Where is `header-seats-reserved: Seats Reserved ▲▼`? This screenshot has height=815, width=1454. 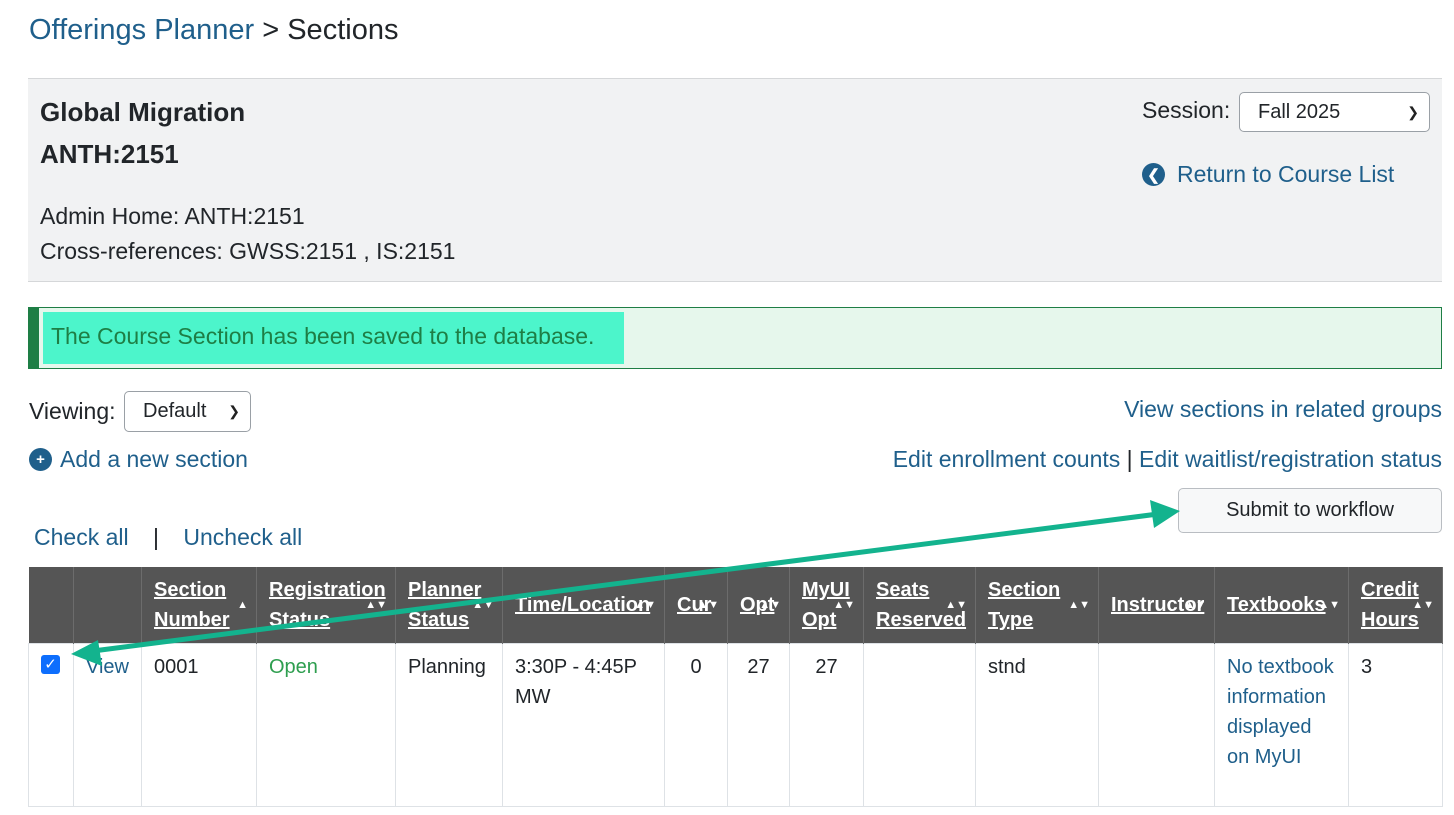
header-seats-reserved: Seats Reserved ▲▼ is located at coordinates (919, 605).